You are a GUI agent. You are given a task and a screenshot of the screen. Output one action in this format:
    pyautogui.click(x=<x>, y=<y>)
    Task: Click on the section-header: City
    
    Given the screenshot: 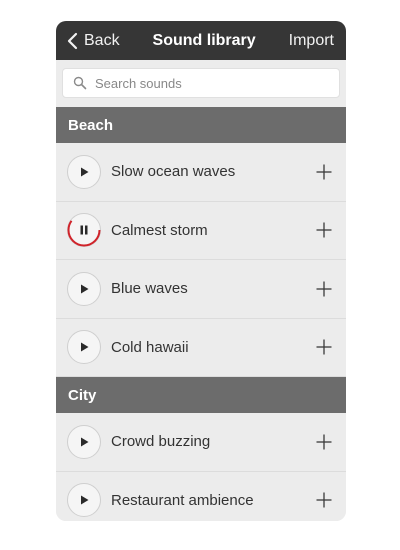 What is the action you would take?
    pyautogui.click(x=201, y=395)
    